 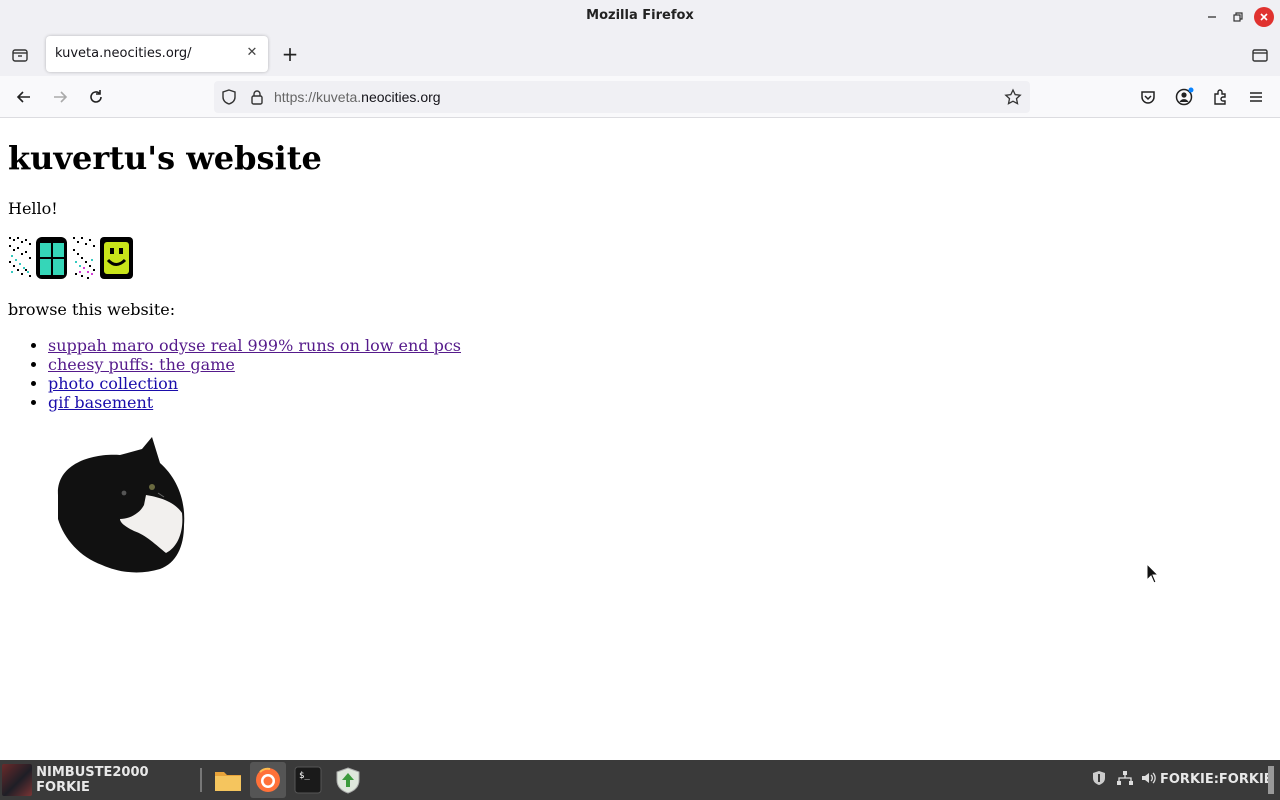 I want to click on window-title: Mozilla Firefox, so click(x=640, y=15).